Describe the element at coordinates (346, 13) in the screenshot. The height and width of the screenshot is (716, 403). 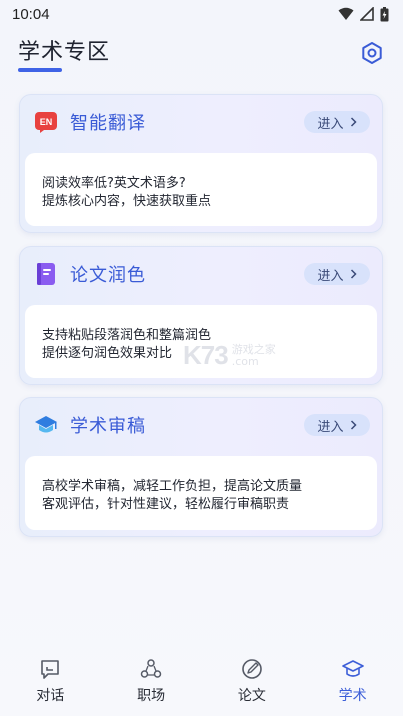
I see `wifi-icon` at that location.